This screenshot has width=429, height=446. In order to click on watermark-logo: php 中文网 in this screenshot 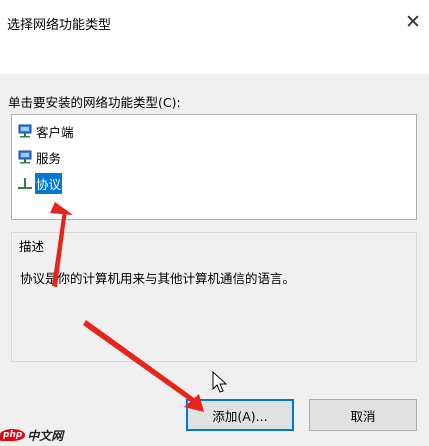, I will do `click(31, 435)`.